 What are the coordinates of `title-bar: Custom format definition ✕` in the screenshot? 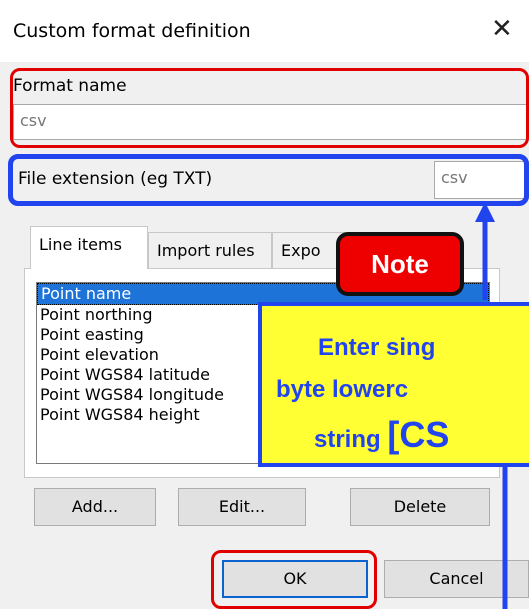 It's located at (264, 31).